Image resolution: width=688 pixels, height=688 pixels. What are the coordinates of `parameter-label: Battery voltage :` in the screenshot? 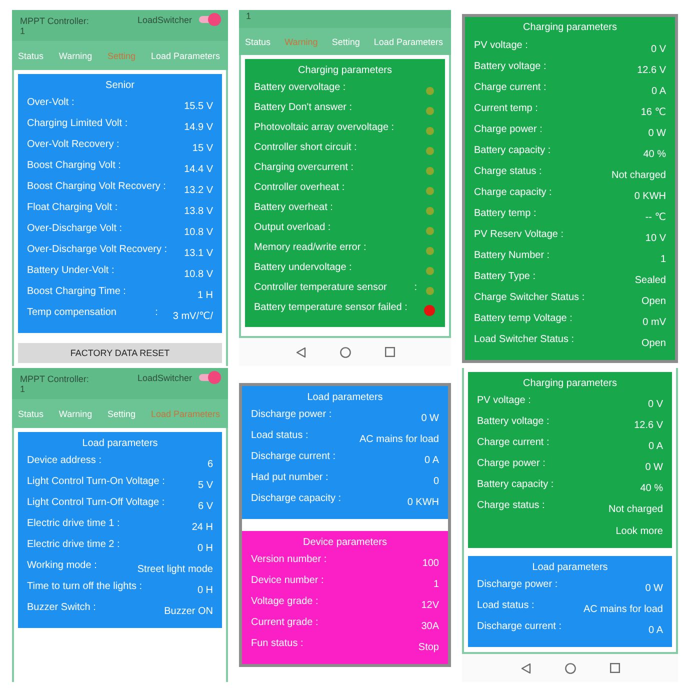 It's located at (513, 421).